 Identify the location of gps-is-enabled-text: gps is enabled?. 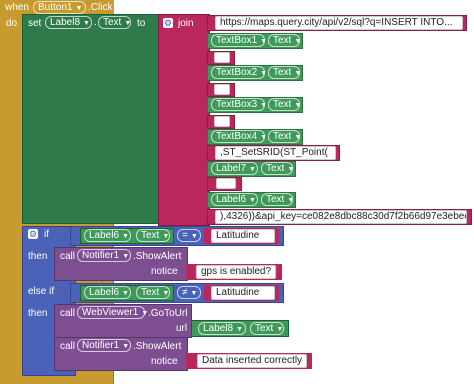
(236, 272).